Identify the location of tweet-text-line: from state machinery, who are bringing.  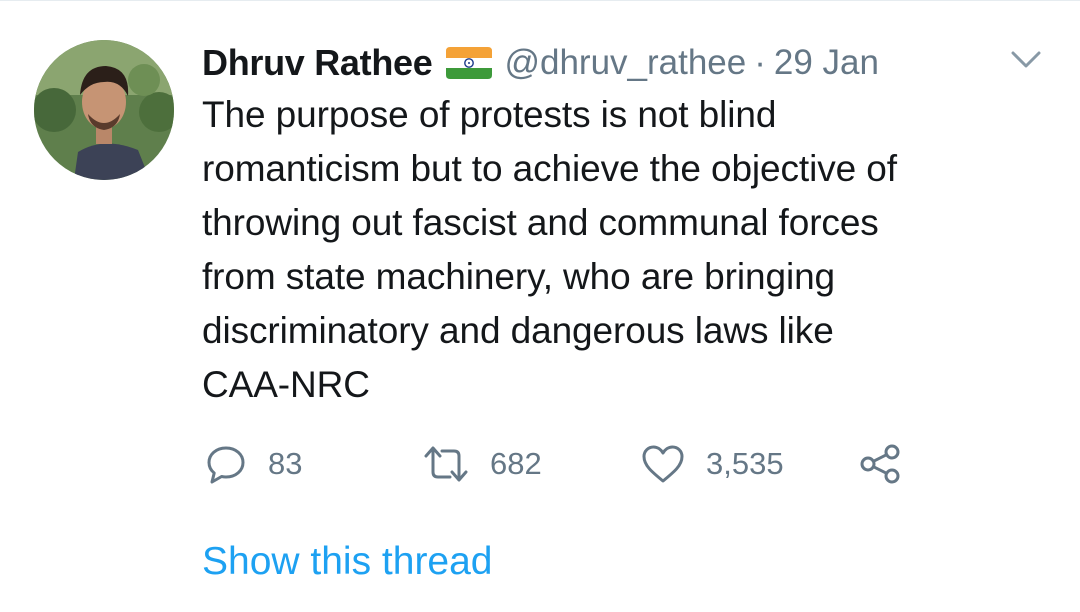
(519, 276).